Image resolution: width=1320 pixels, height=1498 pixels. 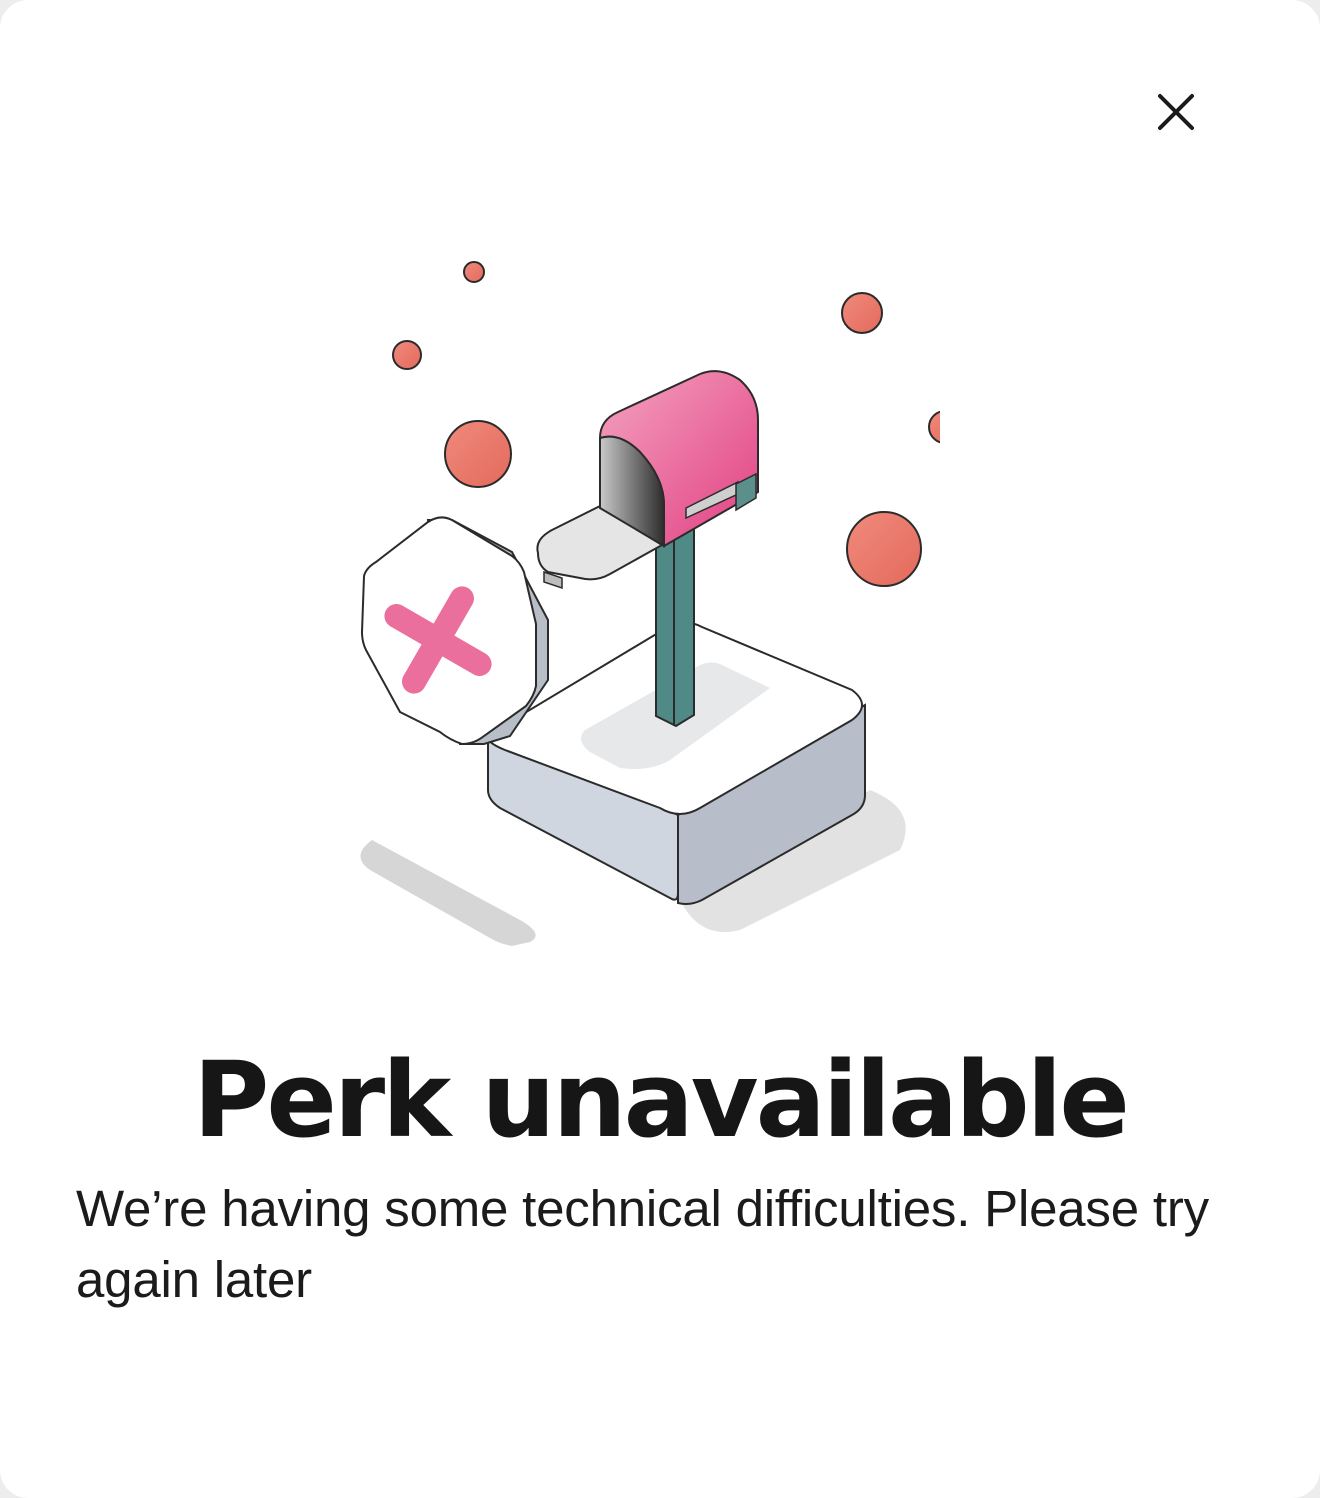 I want to click on close-button, so click(x=1176, y=112).